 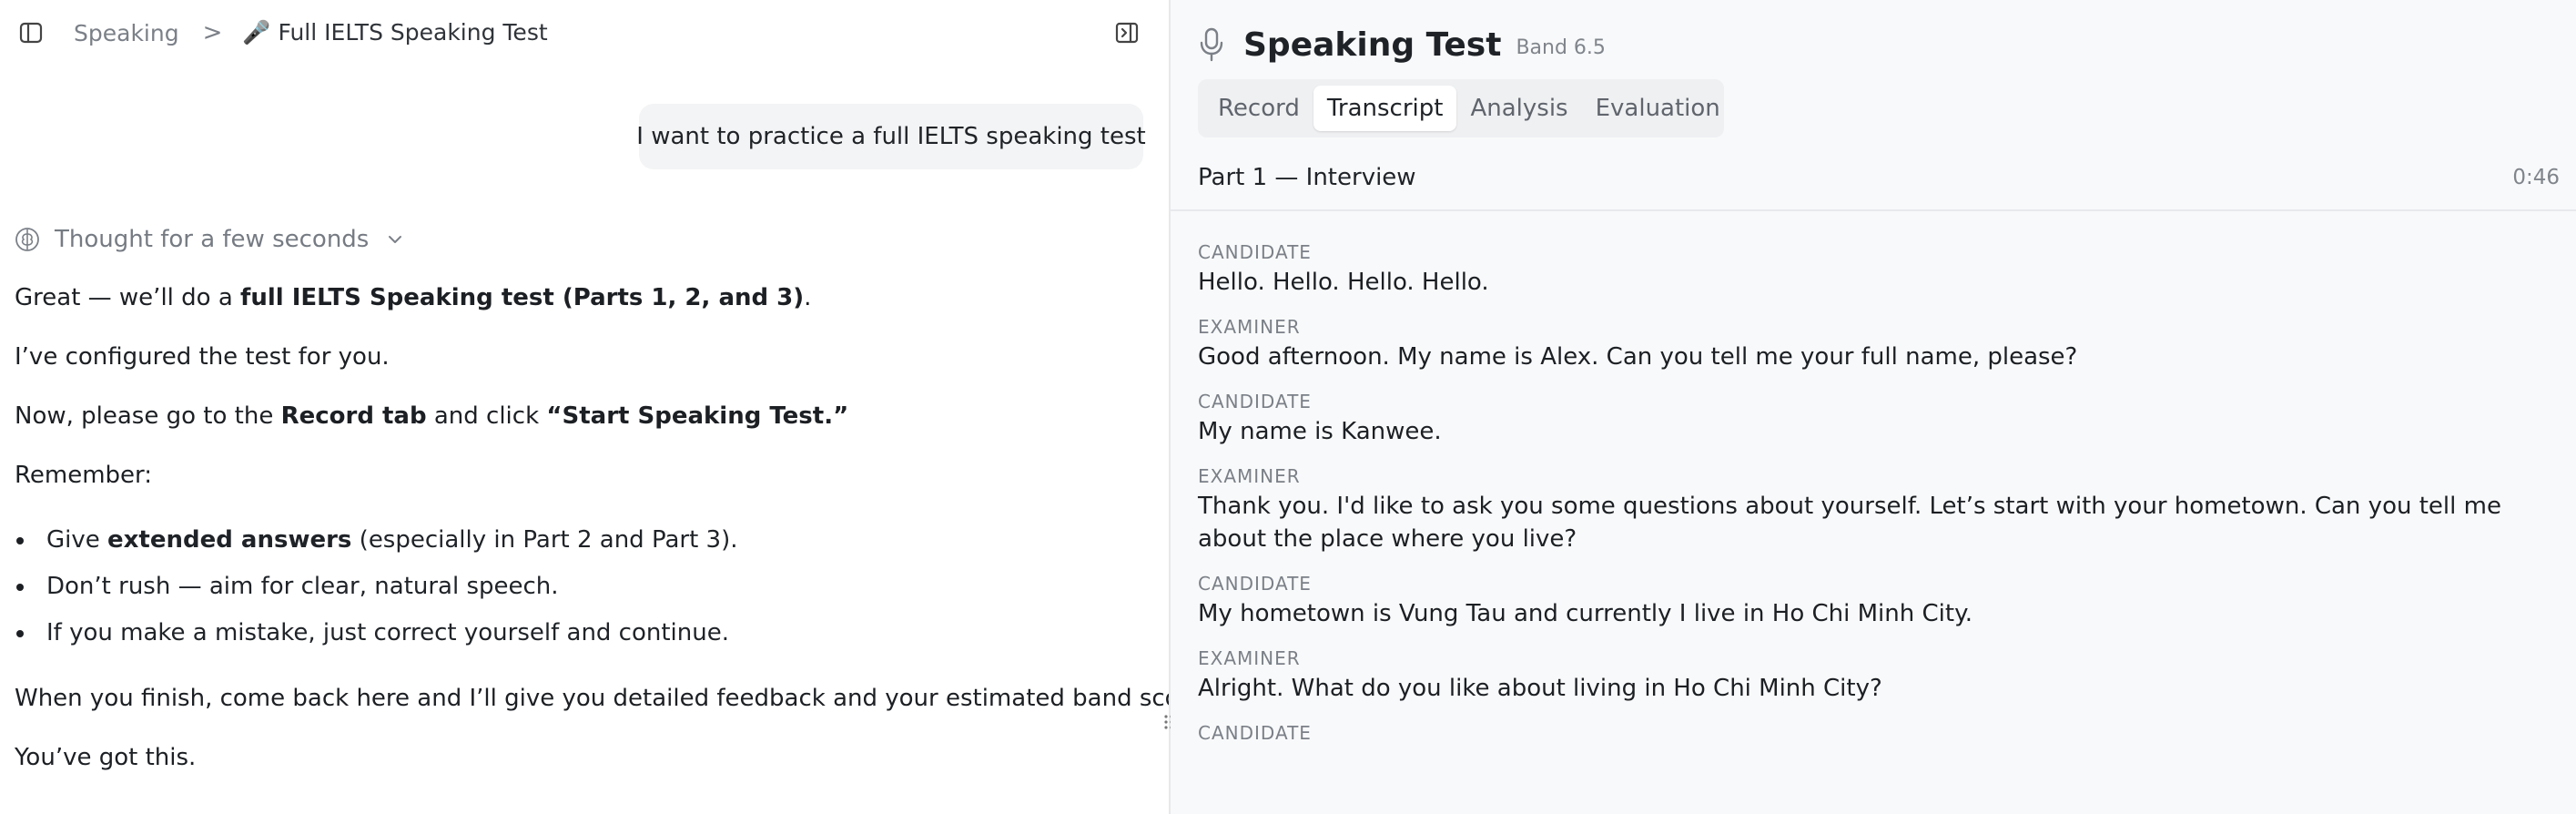 I want to click on sidebar-toggle-icon, so click(x=31, y=33).